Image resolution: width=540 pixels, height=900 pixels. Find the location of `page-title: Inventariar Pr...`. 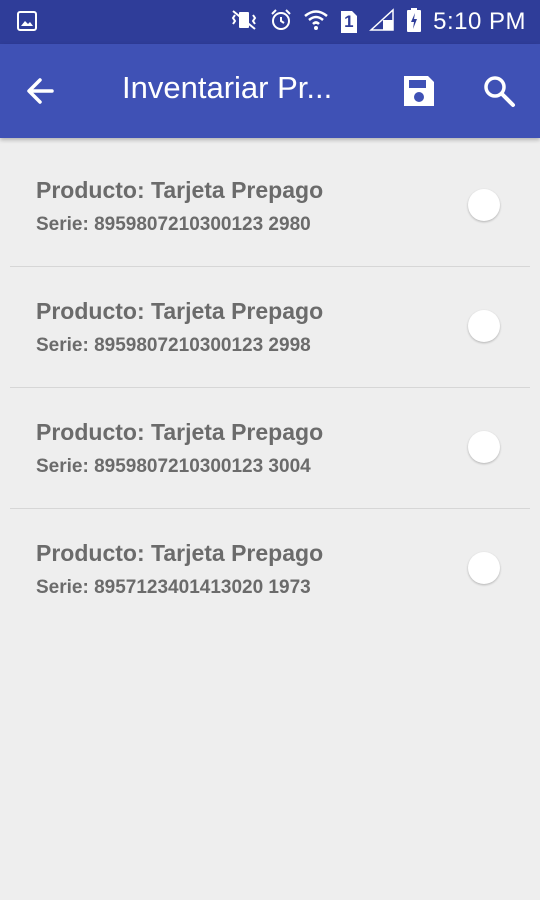

page-title: Inventariar Pr... is located at coordinates (227, 87).